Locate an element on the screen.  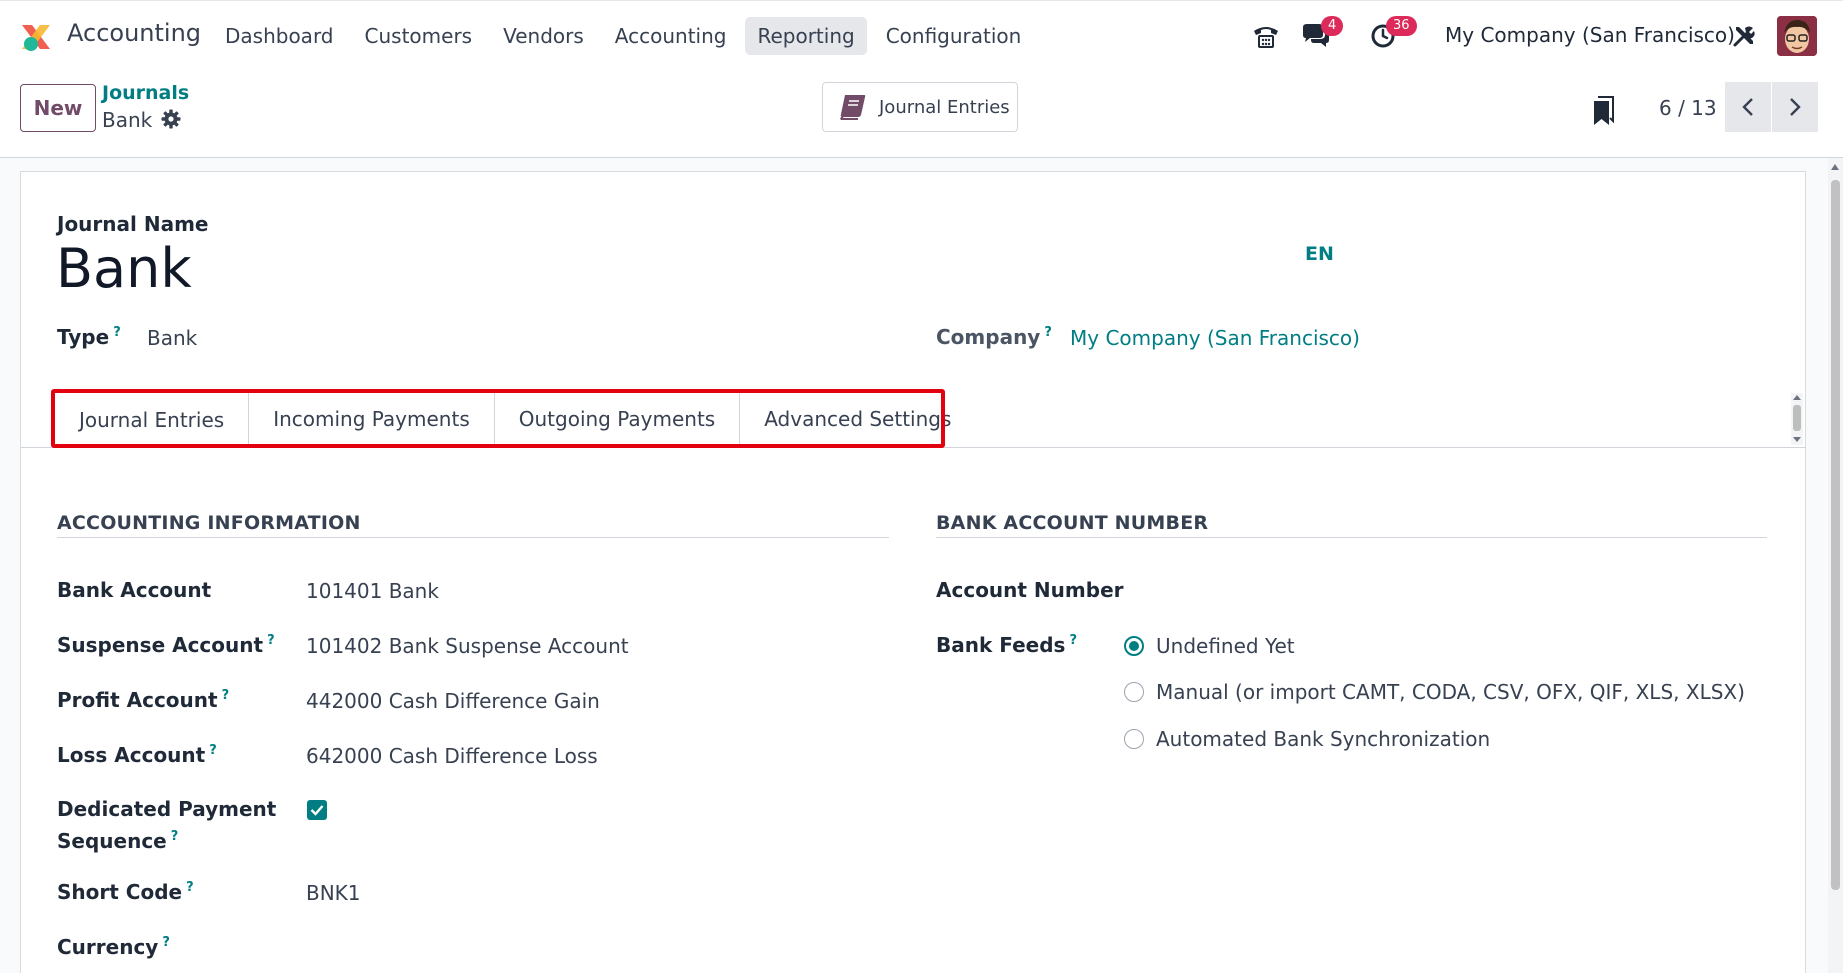
bank-feeds-option-undefined: Undefined Yet is located at coordinates (1209, 646).